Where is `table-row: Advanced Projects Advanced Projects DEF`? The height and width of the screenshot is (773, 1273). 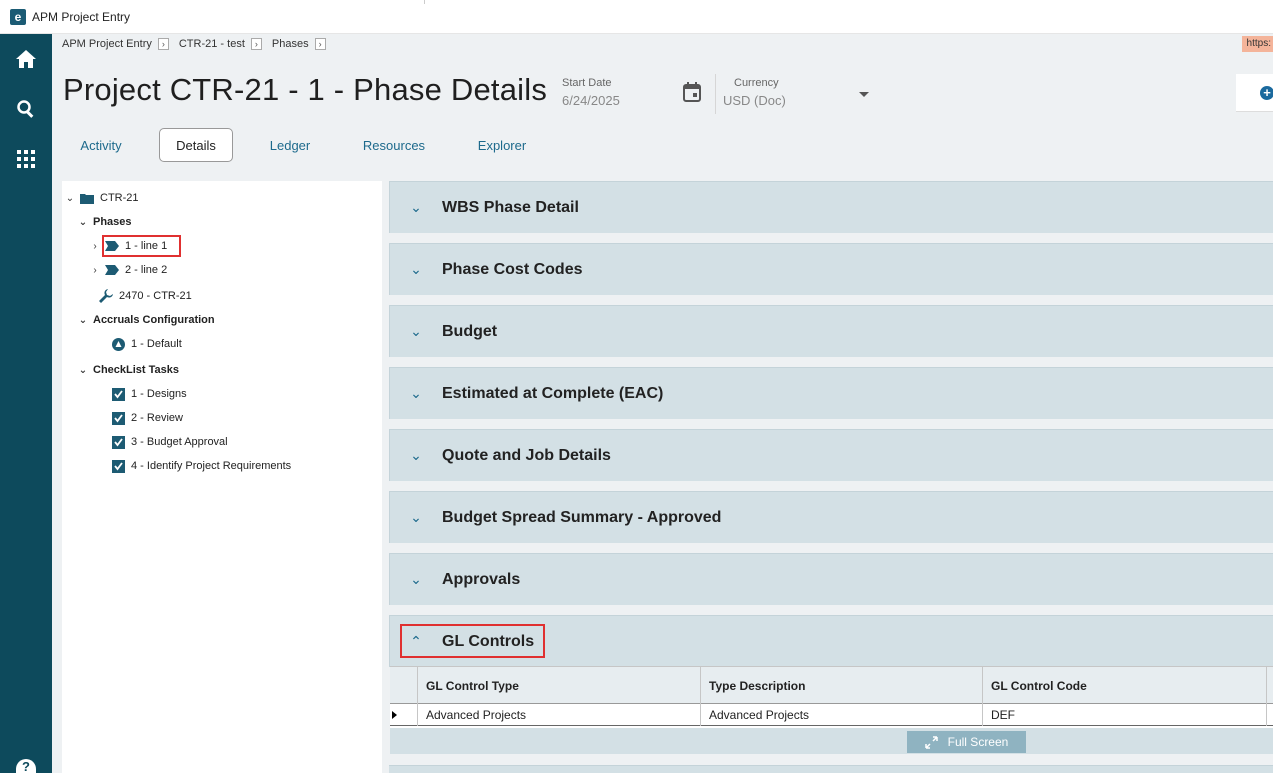 table-row: Advanced Projects Advanced Projects DEF is located at coordinates (831, 715).